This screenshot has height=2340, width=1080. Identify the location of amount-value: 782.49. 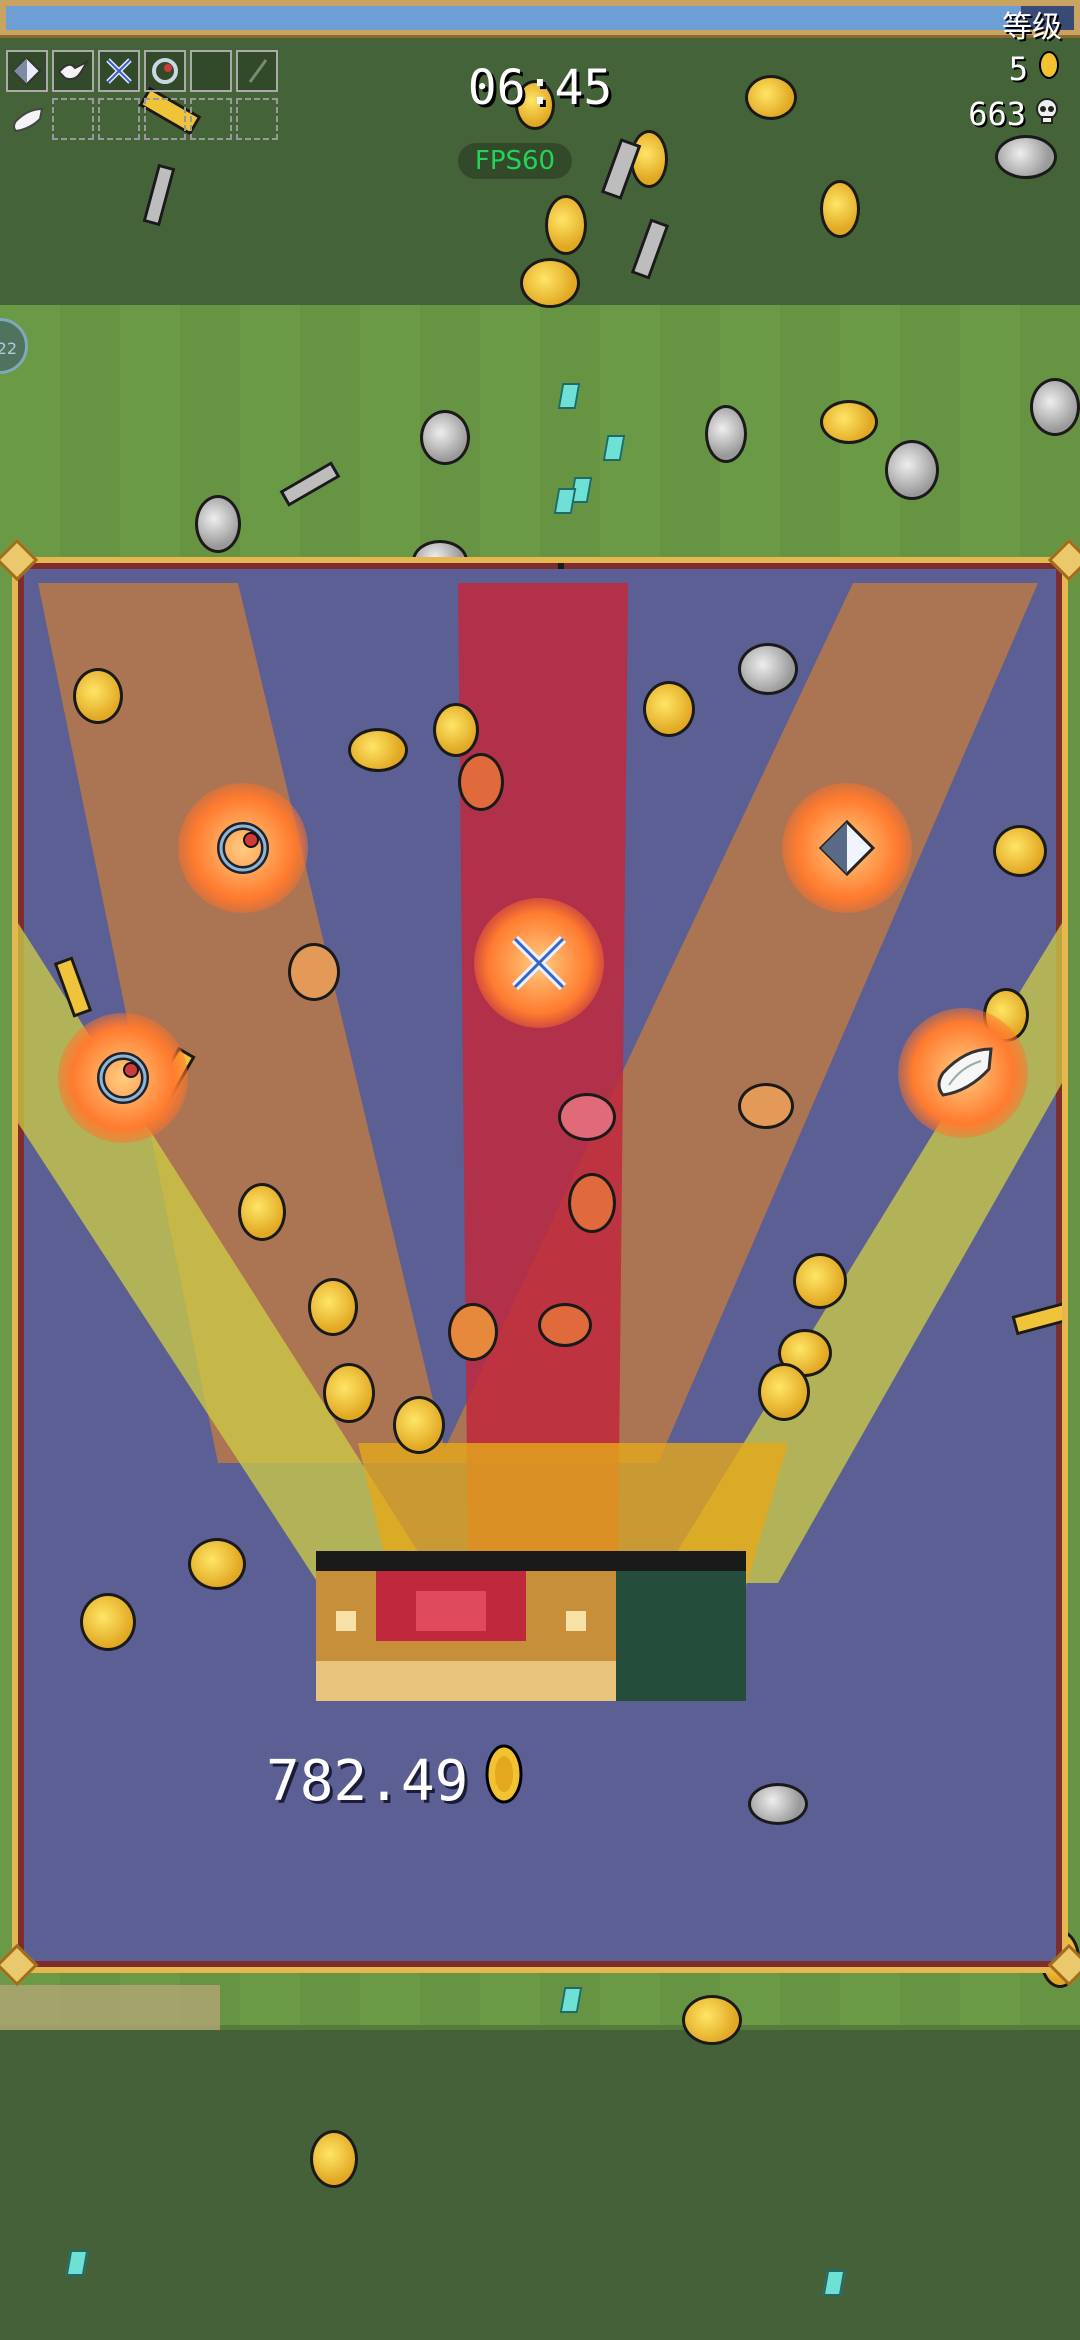
(367, 1781).